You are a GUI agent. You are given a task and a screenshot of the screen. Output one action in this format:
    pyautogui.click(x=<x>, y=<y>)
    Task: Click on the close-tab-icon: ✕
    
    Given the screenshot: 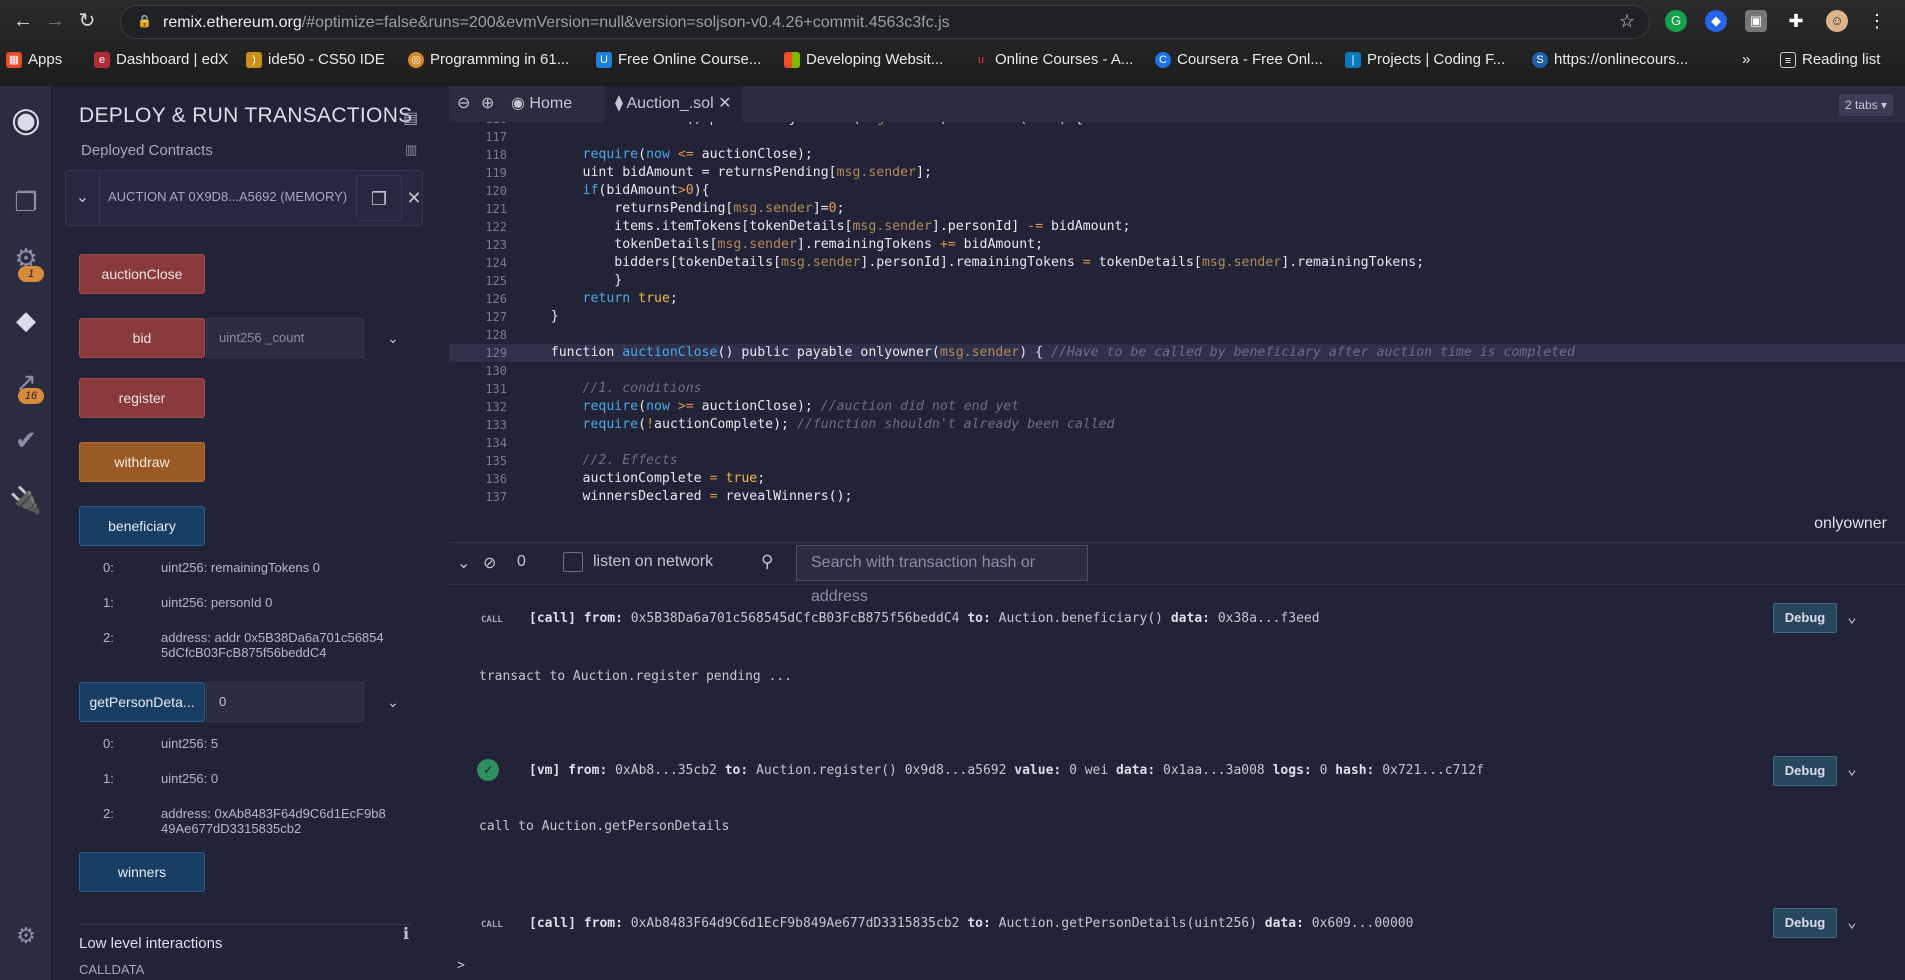 What is the action you would take?
    pyautogui.click(x=724, y=103)
    